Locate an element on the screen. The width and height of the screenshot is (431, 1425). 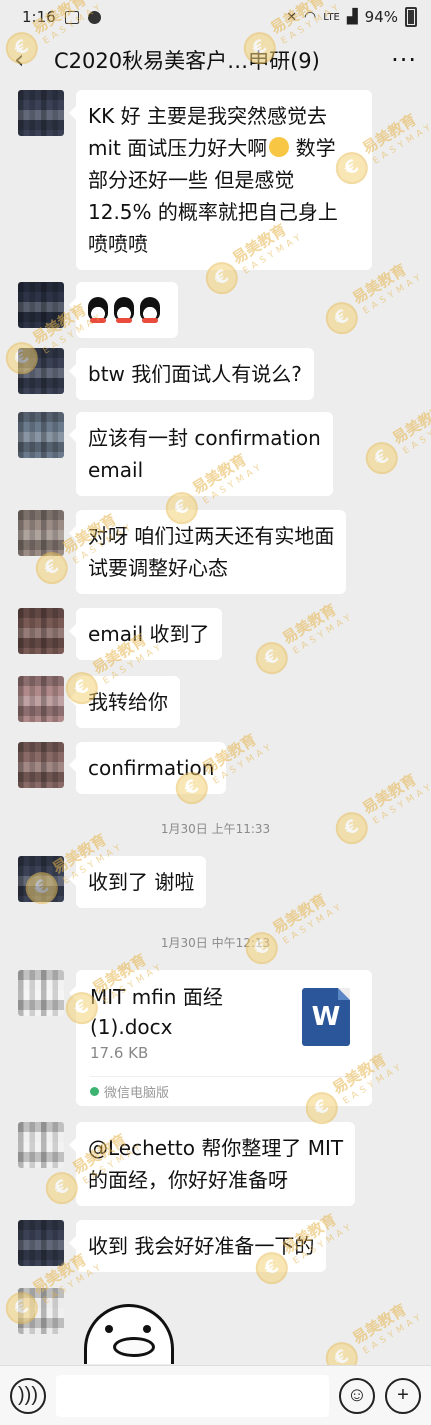
message-line: 收到 我会好好准备一下的 is located at coordinates (201, 1246).